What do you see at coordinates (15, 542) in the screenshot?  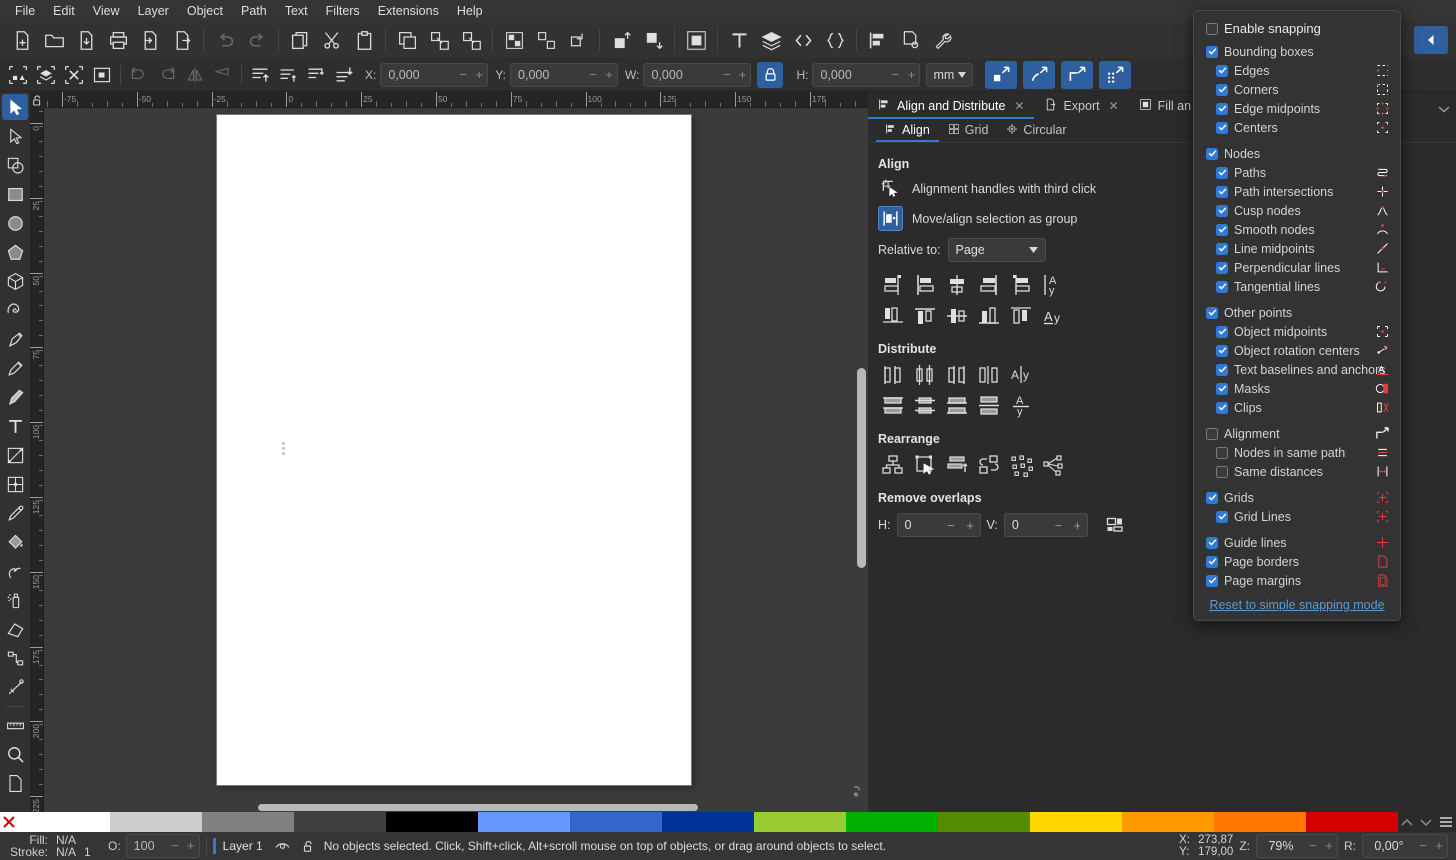 I see `paint-bucket-tool` at bounding box center [15, 542].